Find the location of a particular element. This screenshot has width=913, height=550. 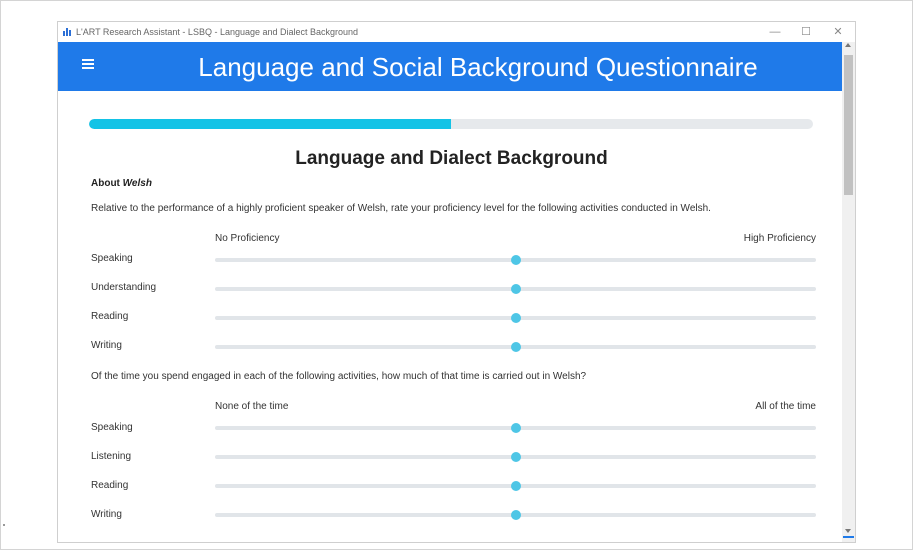

proficiency-slider-reading is located at coordinates (515, 318).